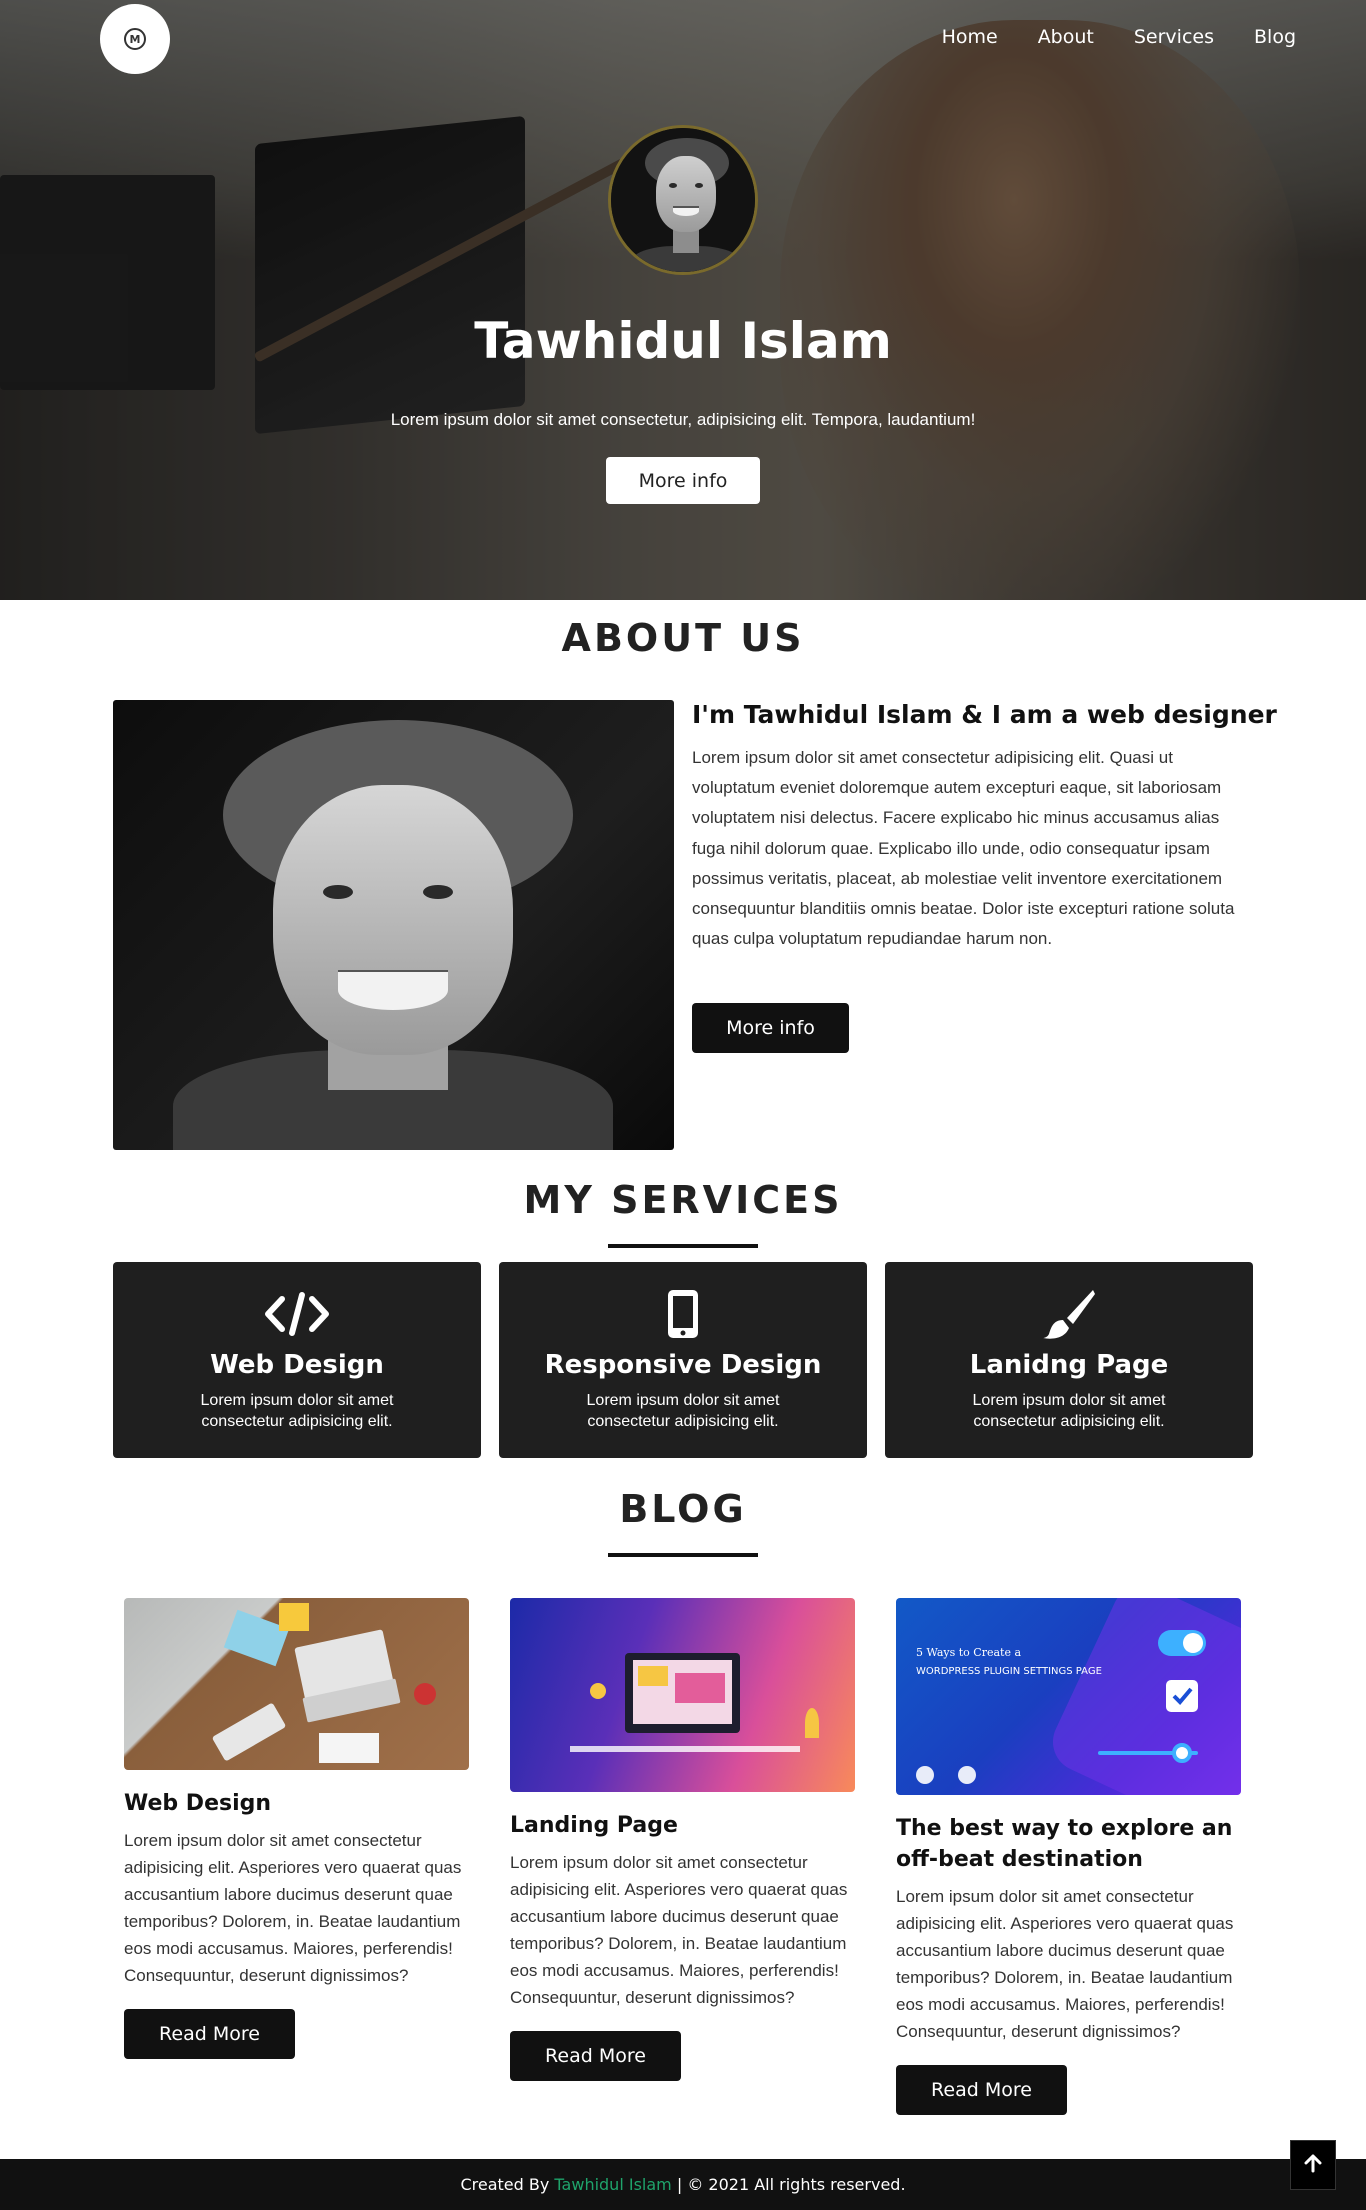  What do you see at coordinates (1066, 37) in the screenshot?
I see `nav-item-about: About` at bounding box center [1066, 37].